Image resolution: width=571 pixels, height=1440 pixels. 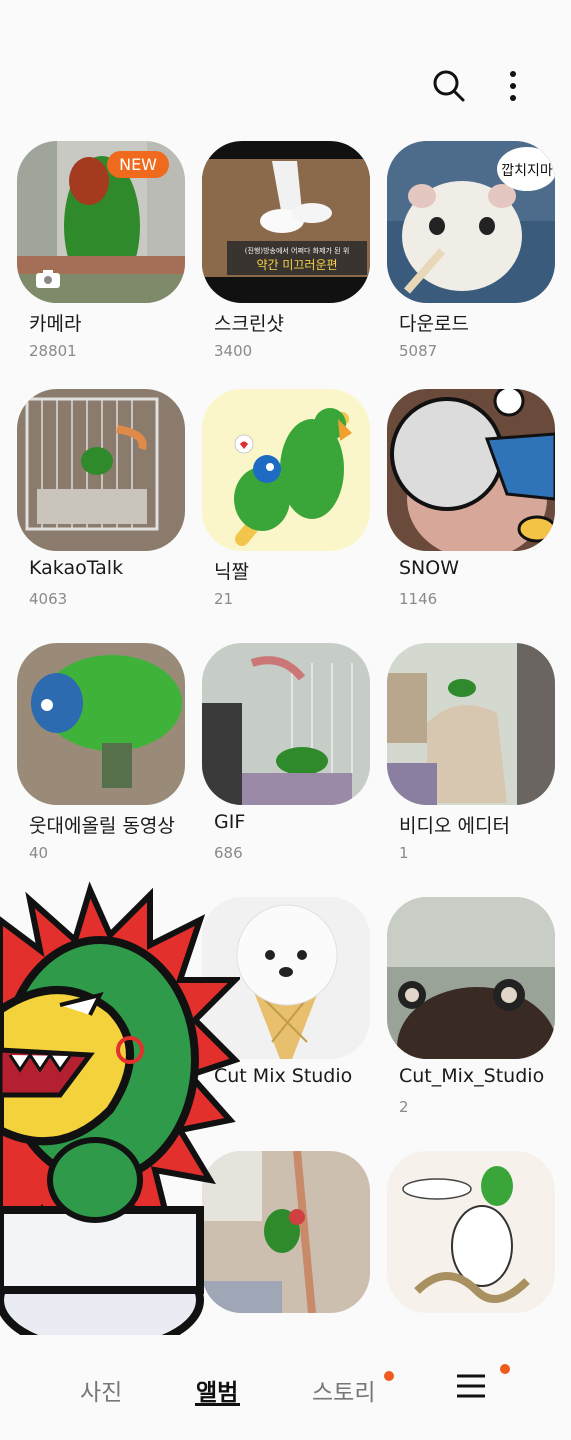 I want to click on album-thumbnail: NEW, so click(x=101, y=222).